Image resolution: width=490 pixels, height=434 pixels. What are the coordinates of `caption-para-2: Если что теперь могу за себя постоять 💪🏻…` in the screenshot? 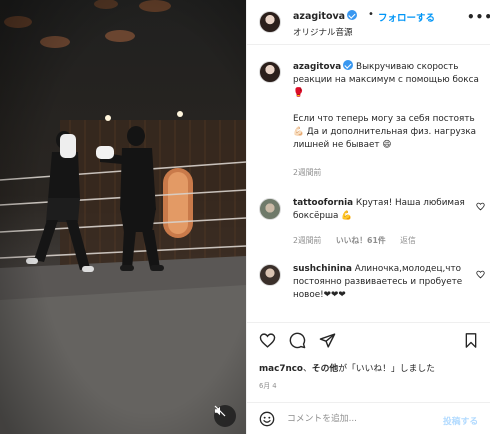 It's located at (385, 132).